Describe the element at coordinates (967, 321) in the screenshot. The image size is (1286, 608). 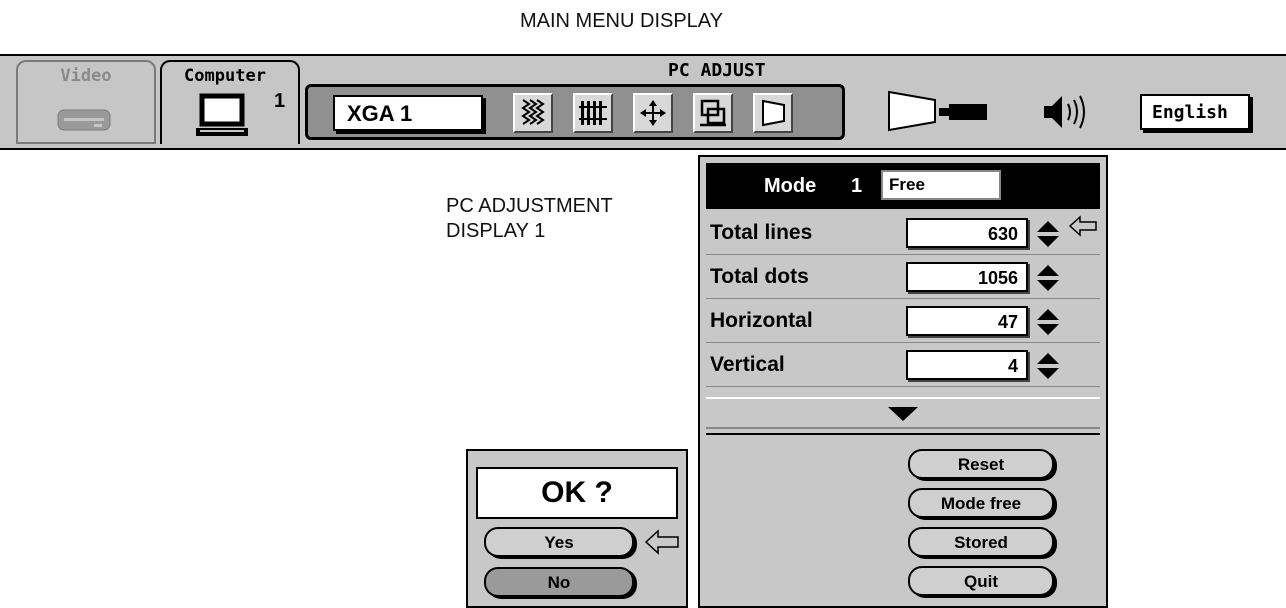
I see `horizontal-value: 47` at that location.